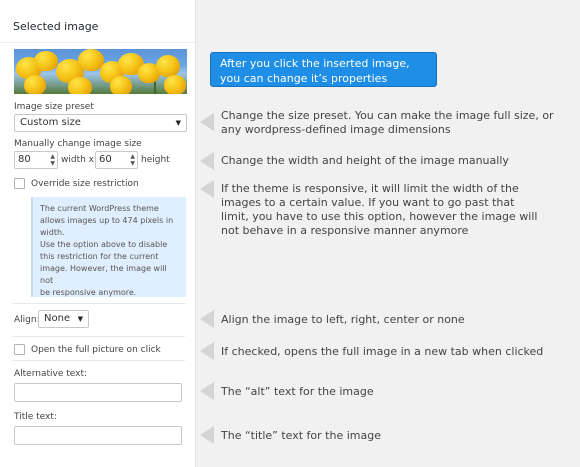 This screenshot has height=467, width=580. What do you see at coordinates (19, 183) in the screenshot?
I see `override-size-checkbox` at bounding box center [19, 183].